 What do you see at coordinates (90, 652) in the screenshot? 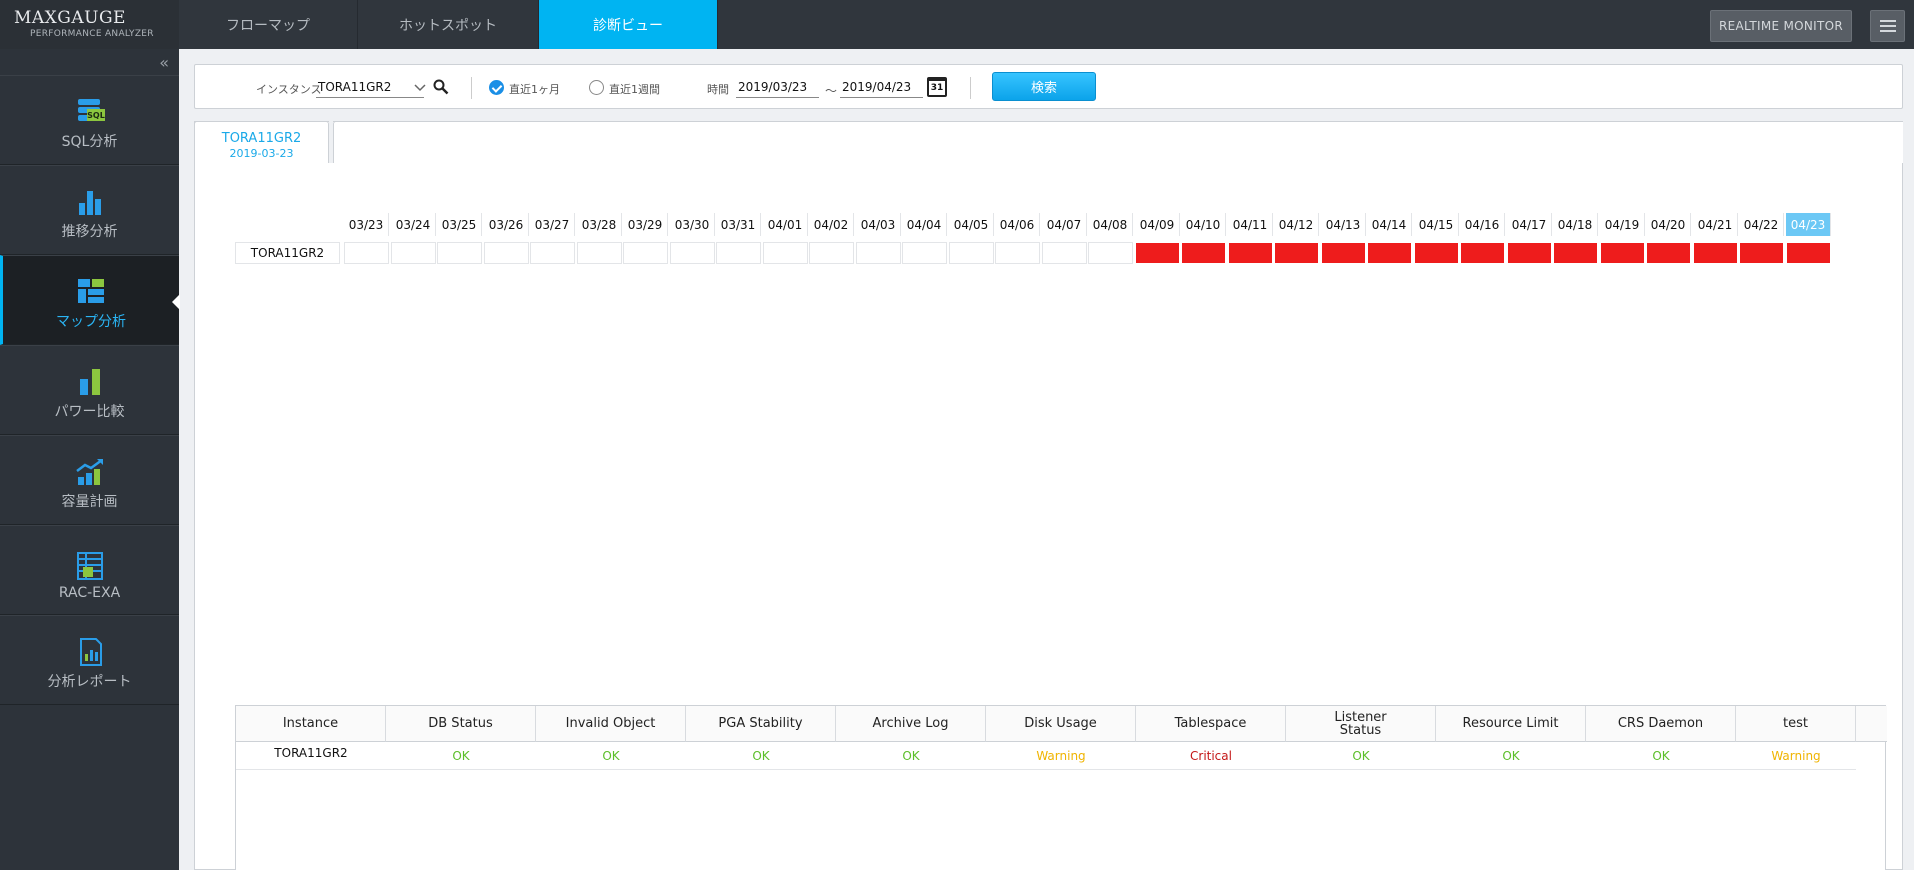
I see `report-icon` at bounding box center [90, 652].